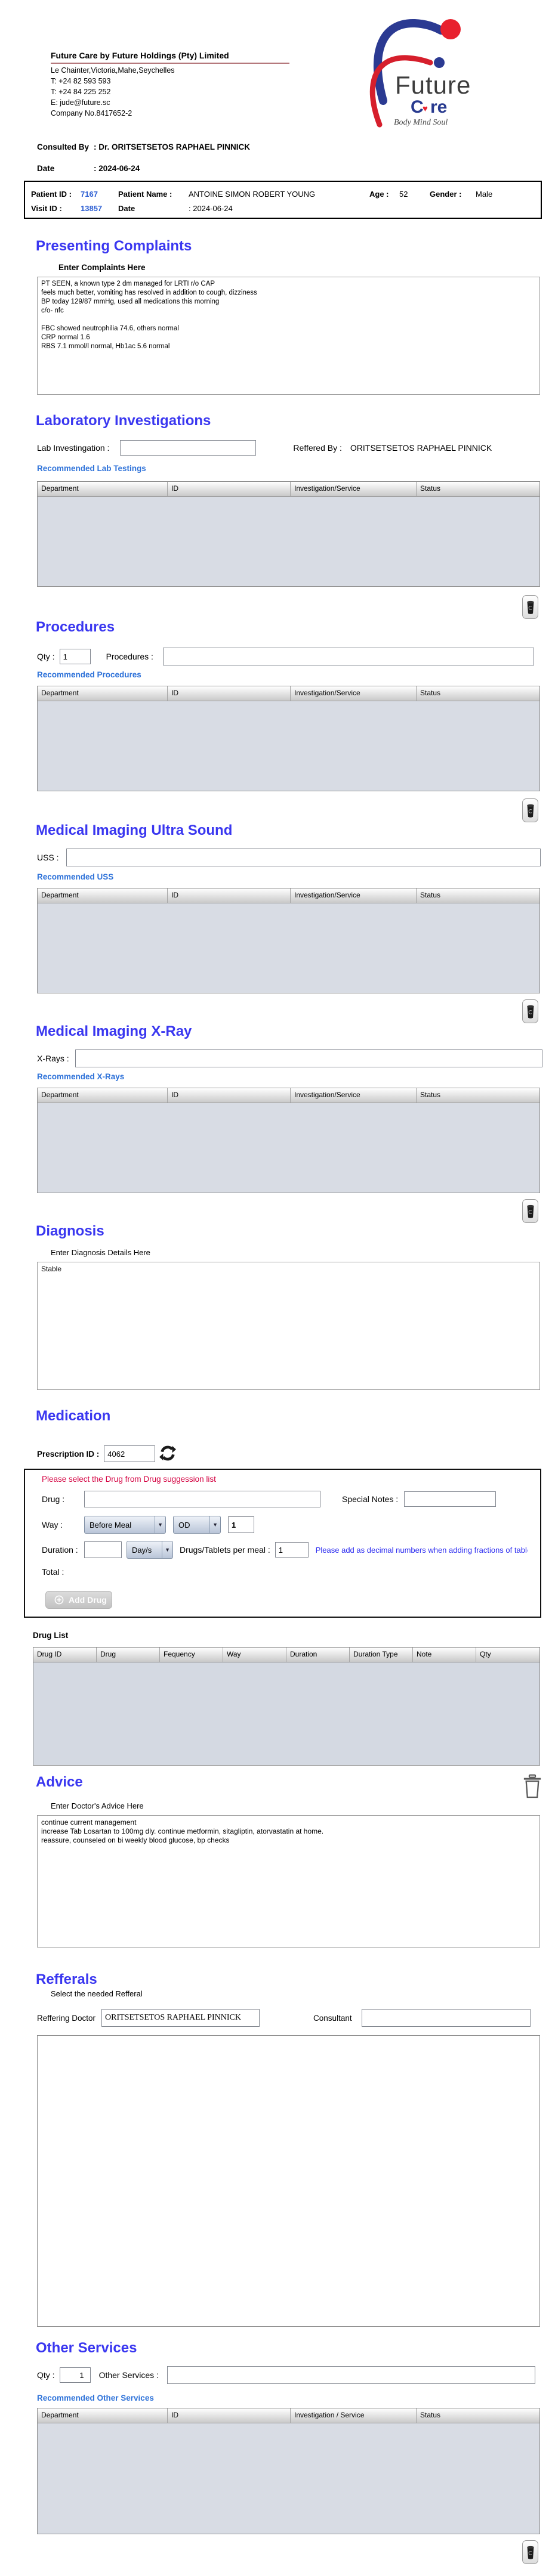 This screenshot has width=555, height=2576. What do you see at coordinates (290, 1787) in the screenshot?
I see `advice-header-row: Advice` at bounding box center [290, 1787].